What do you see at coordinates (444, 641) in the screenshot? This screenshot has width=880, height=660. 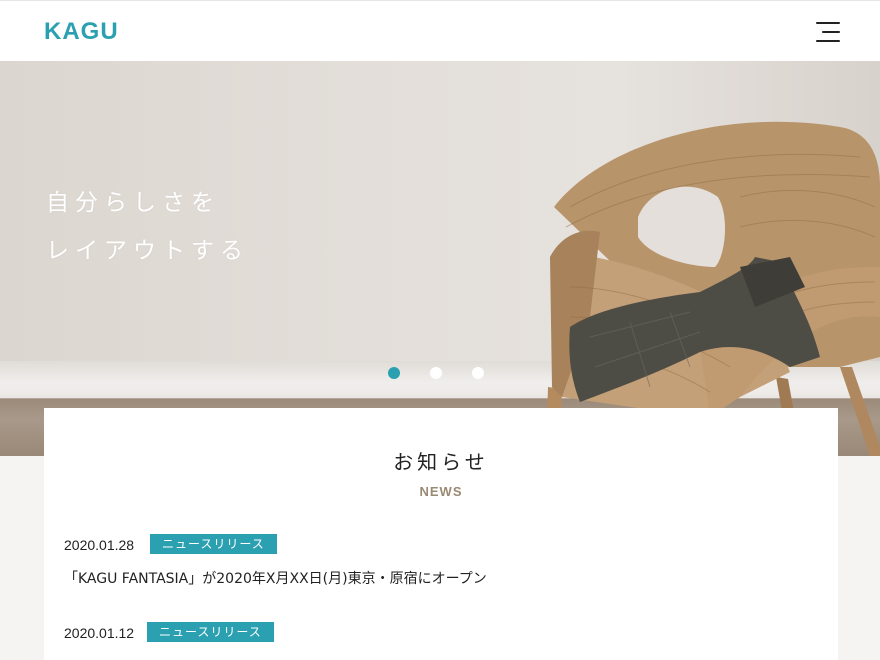 I see `news-item: 2020.01.12 ニュースリリース` at bounding box center [444, 641].